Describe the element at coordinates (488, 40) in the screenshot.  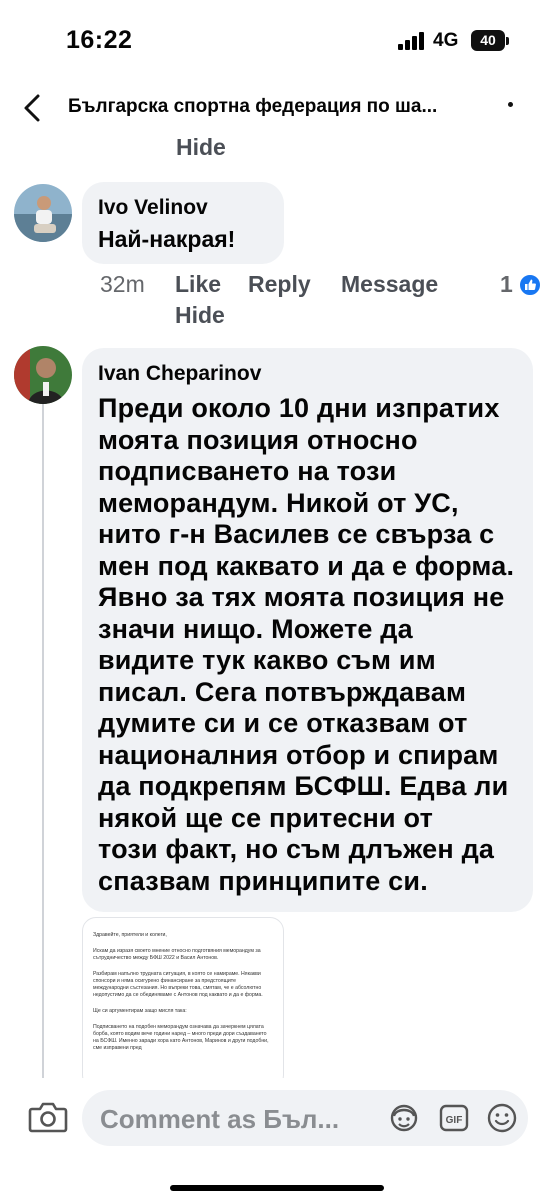
I see `battery-icon: 40` at that location.